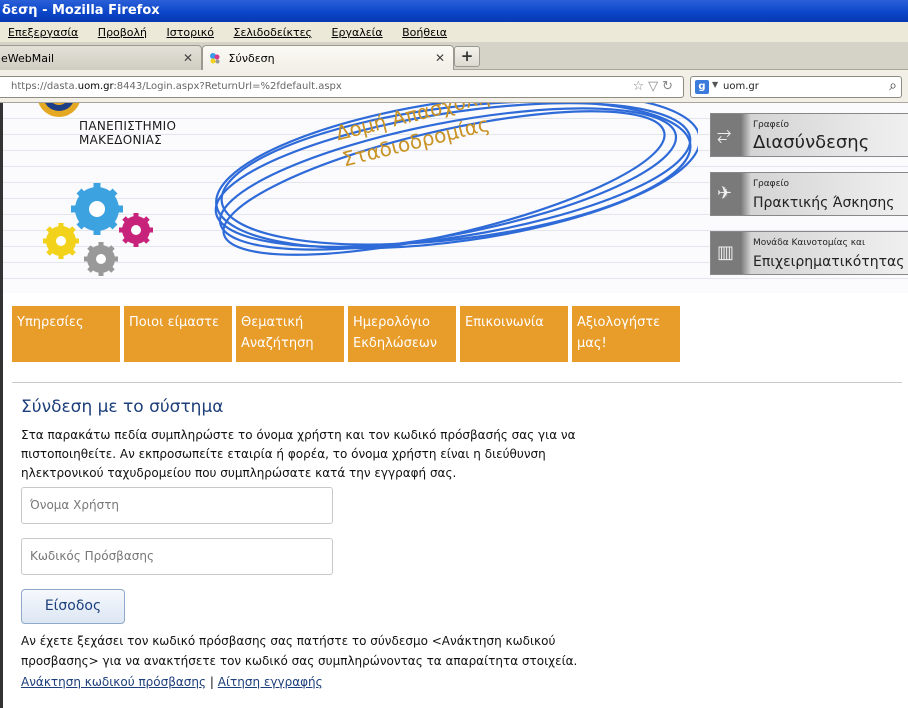 The width and height of the screenshot is (908, 708). I want to click on nav-thematic-search: Θεματική Αναζήτηση, so click(290, 334).